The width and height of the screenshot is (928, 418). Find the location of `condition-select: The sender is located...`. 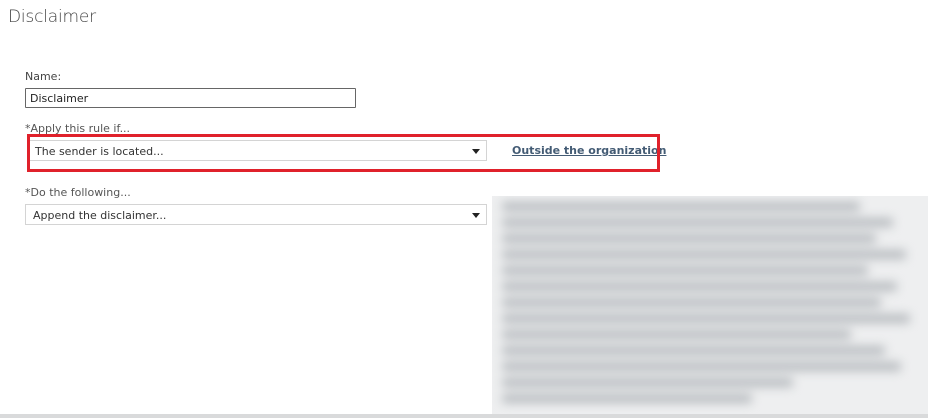

condition-select: The sender is located... is located at coordinates (257, 150).